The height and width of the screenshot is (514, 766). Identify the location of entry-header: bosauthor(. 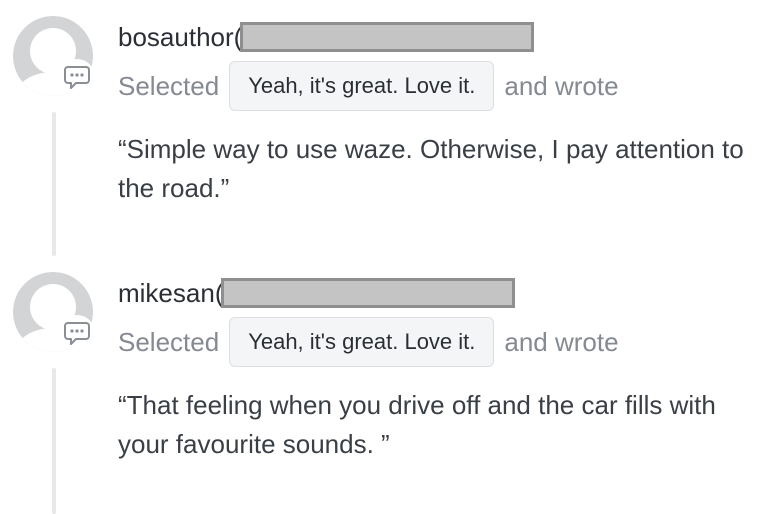
(326, 37).